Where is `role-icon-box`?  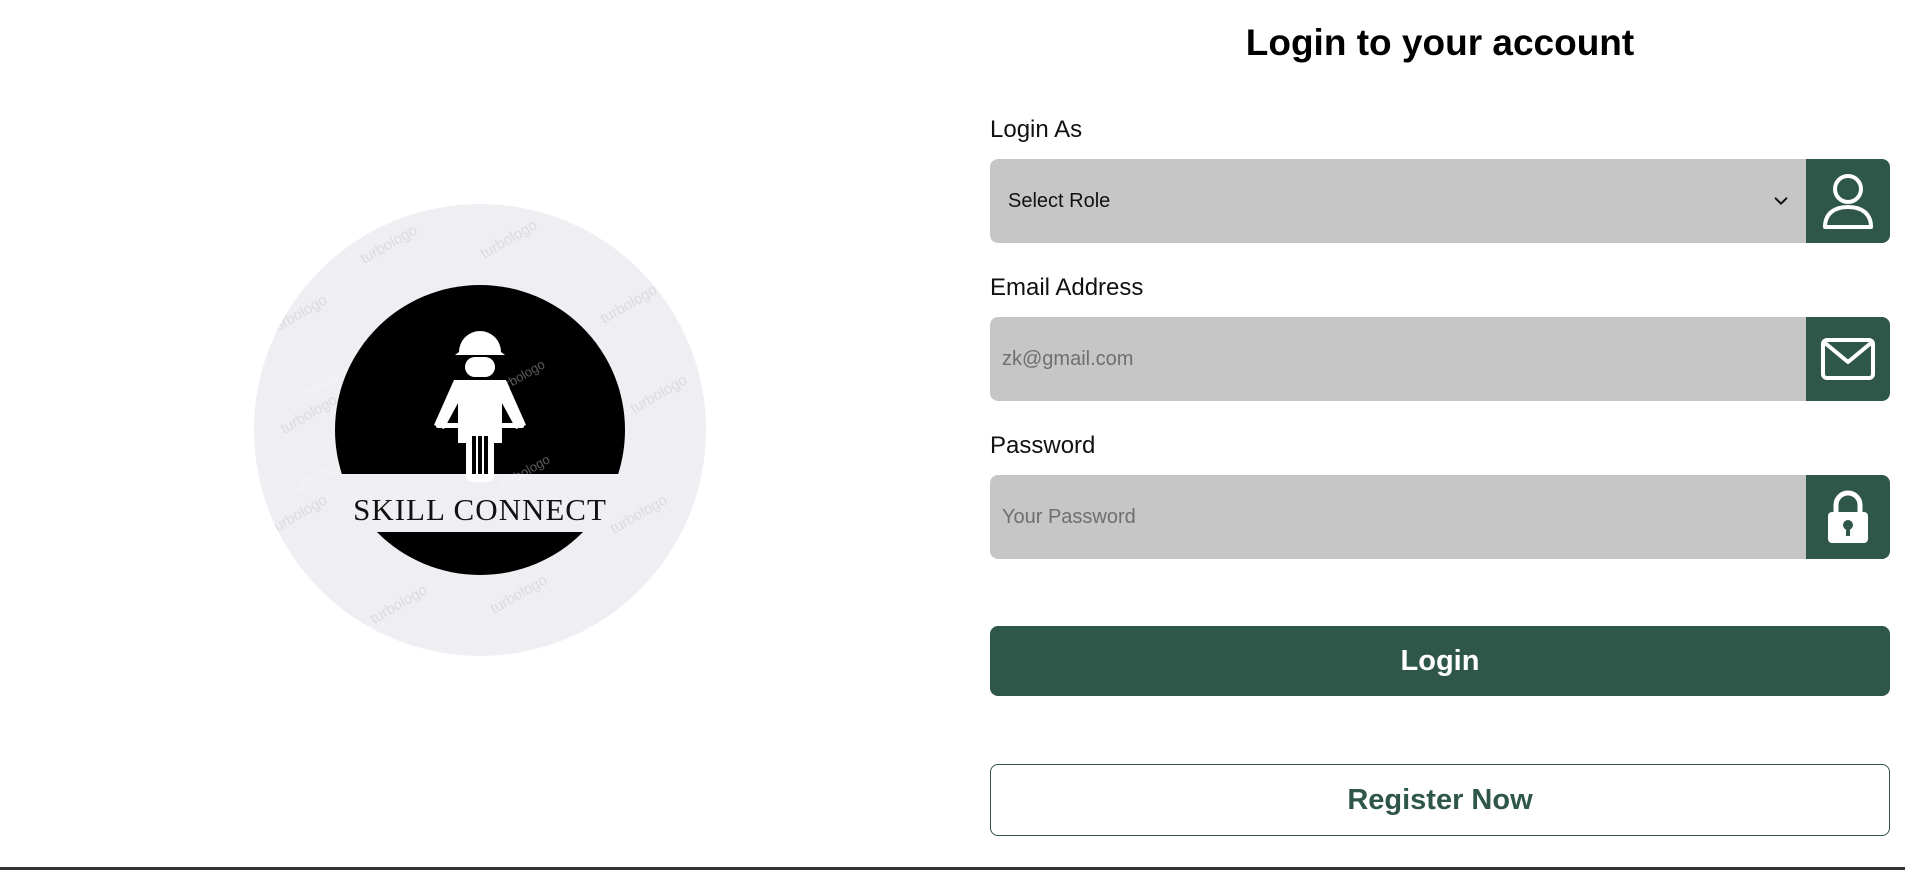 role-icon-box is located at coordinates (1848, 201).